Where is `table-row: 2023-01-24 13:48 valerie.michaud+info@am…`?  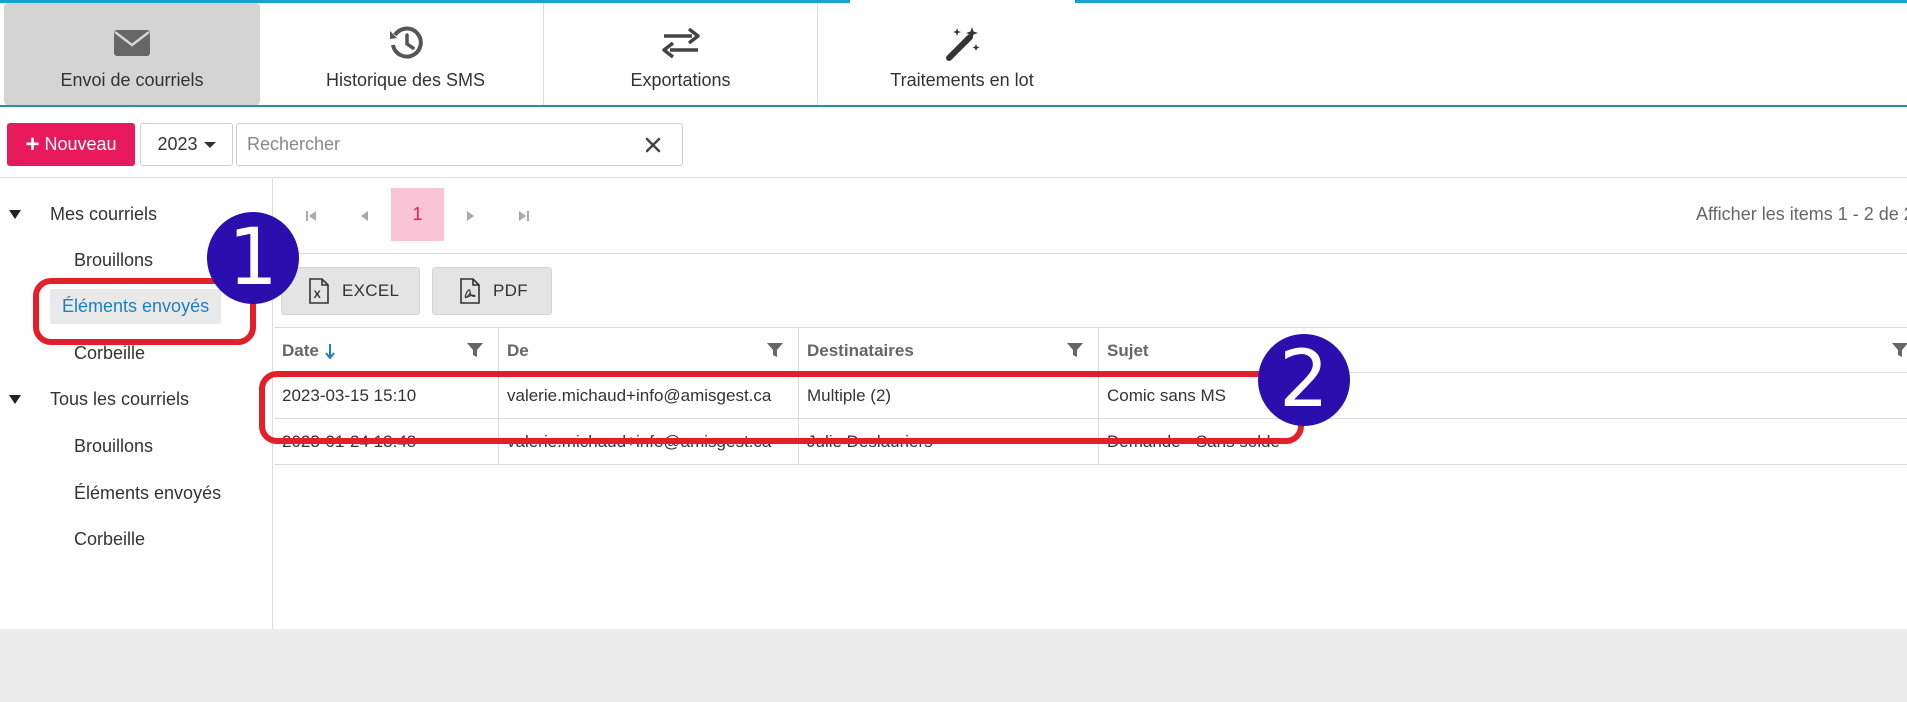 table-row: 2023-01-24 13:48 valerie.michaud+info@am… is located at coordinates (1090, 442).